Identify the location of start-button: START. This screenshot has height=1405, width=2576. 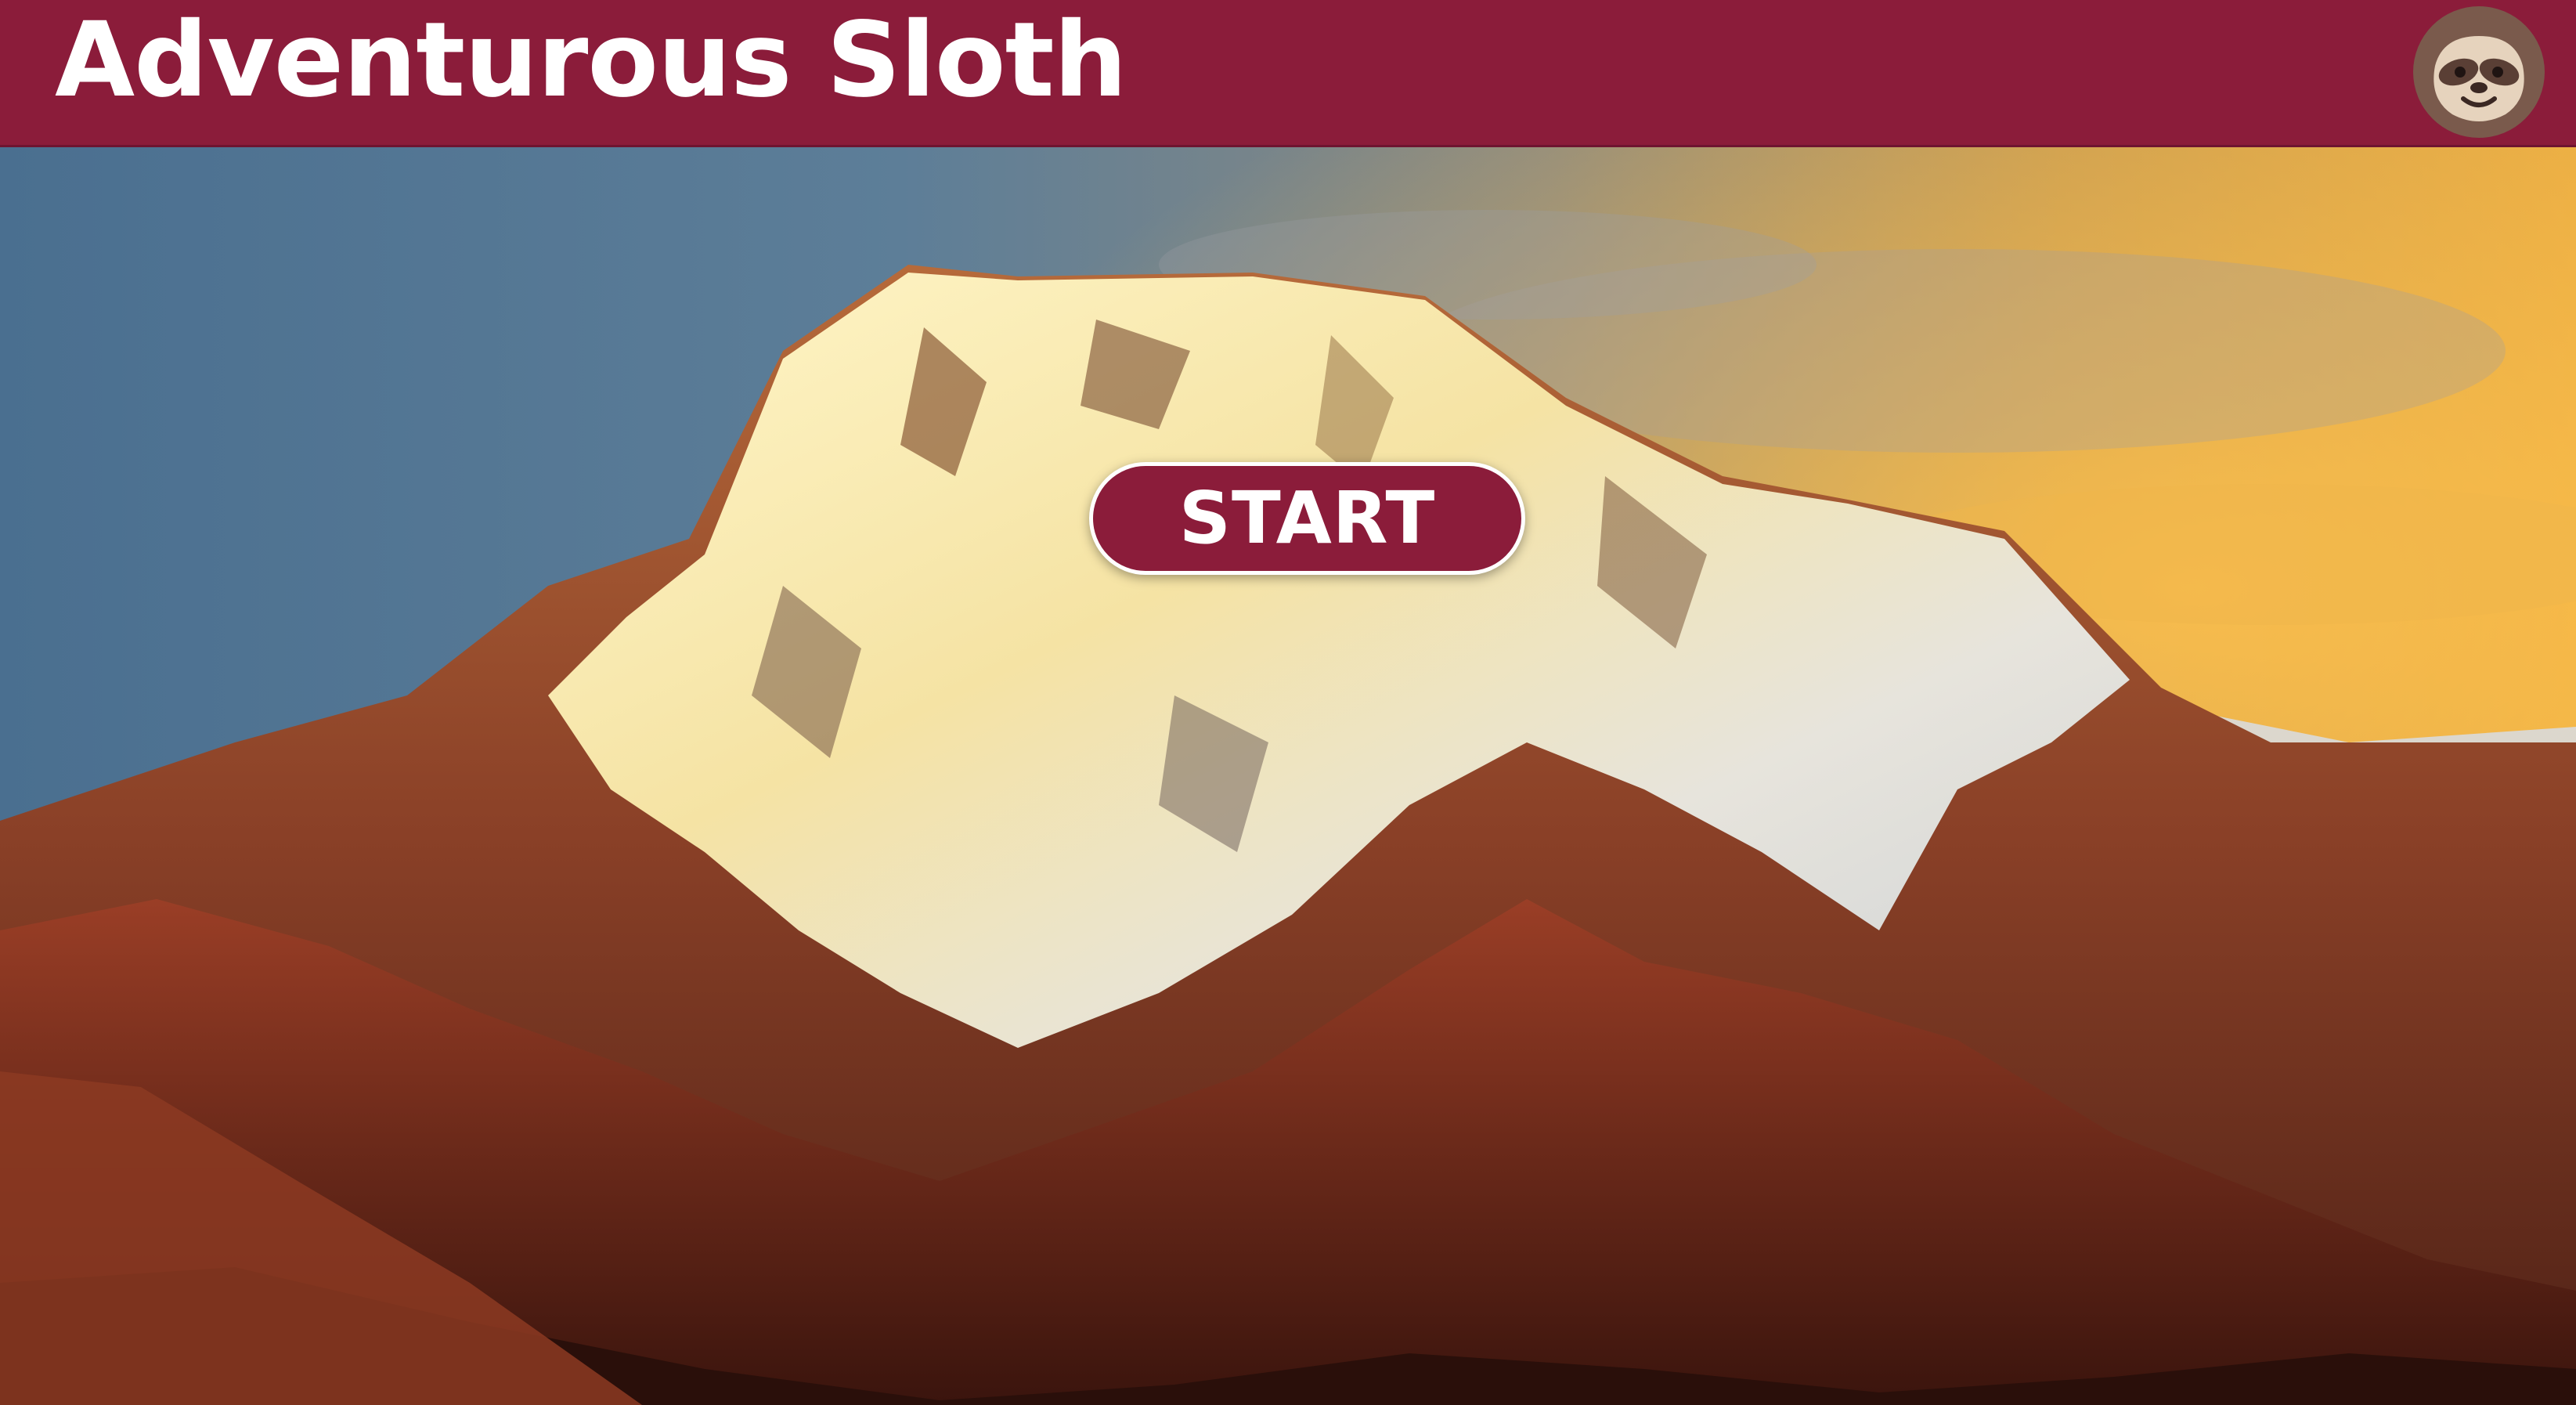
(1307, 518).